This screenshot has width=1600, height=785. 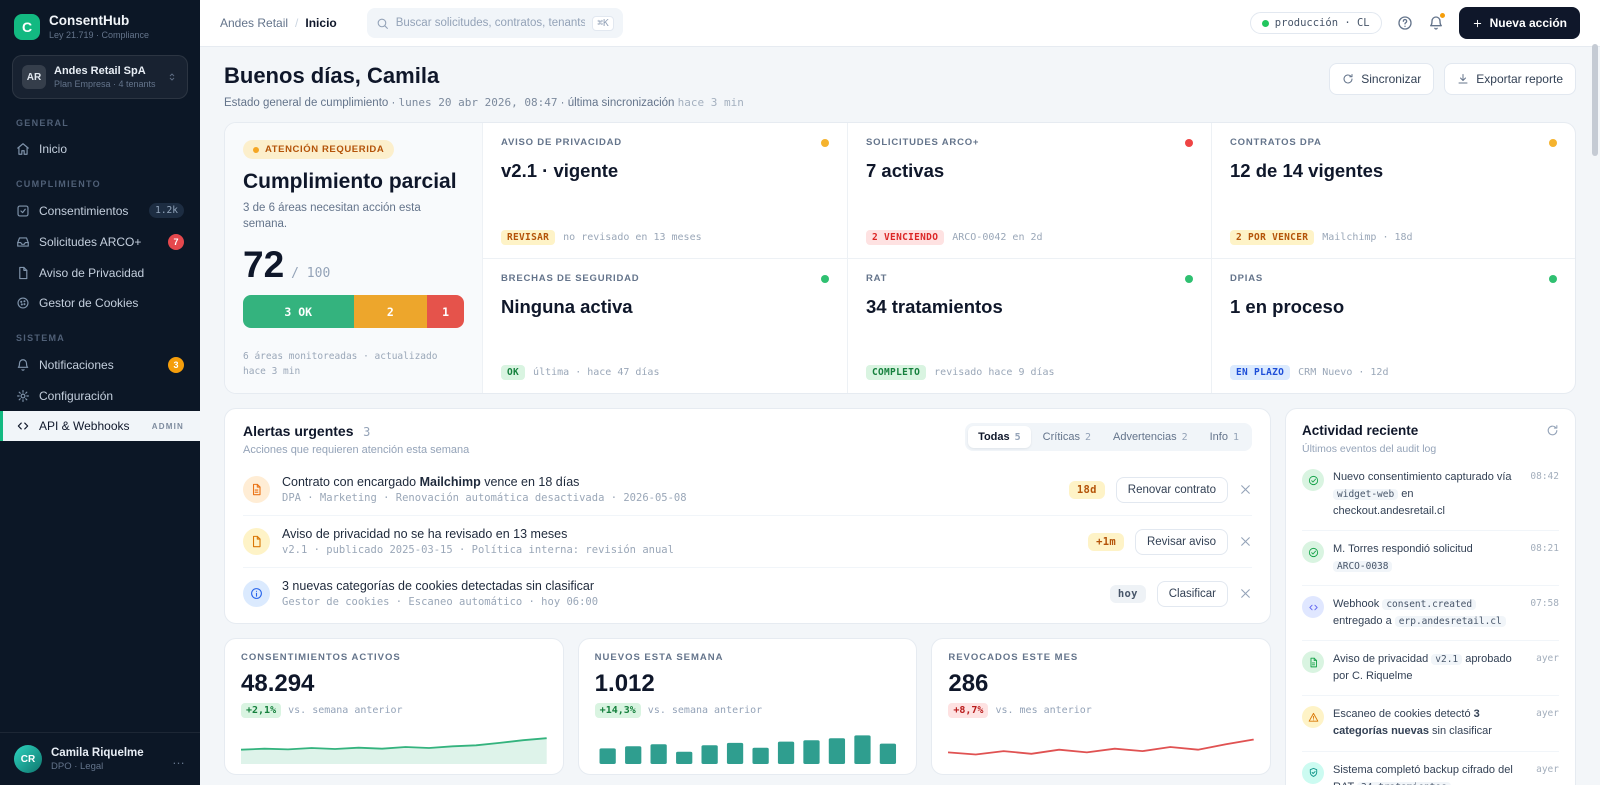 I want to click on app-logo-icon: C, so click(x=27, y=26).